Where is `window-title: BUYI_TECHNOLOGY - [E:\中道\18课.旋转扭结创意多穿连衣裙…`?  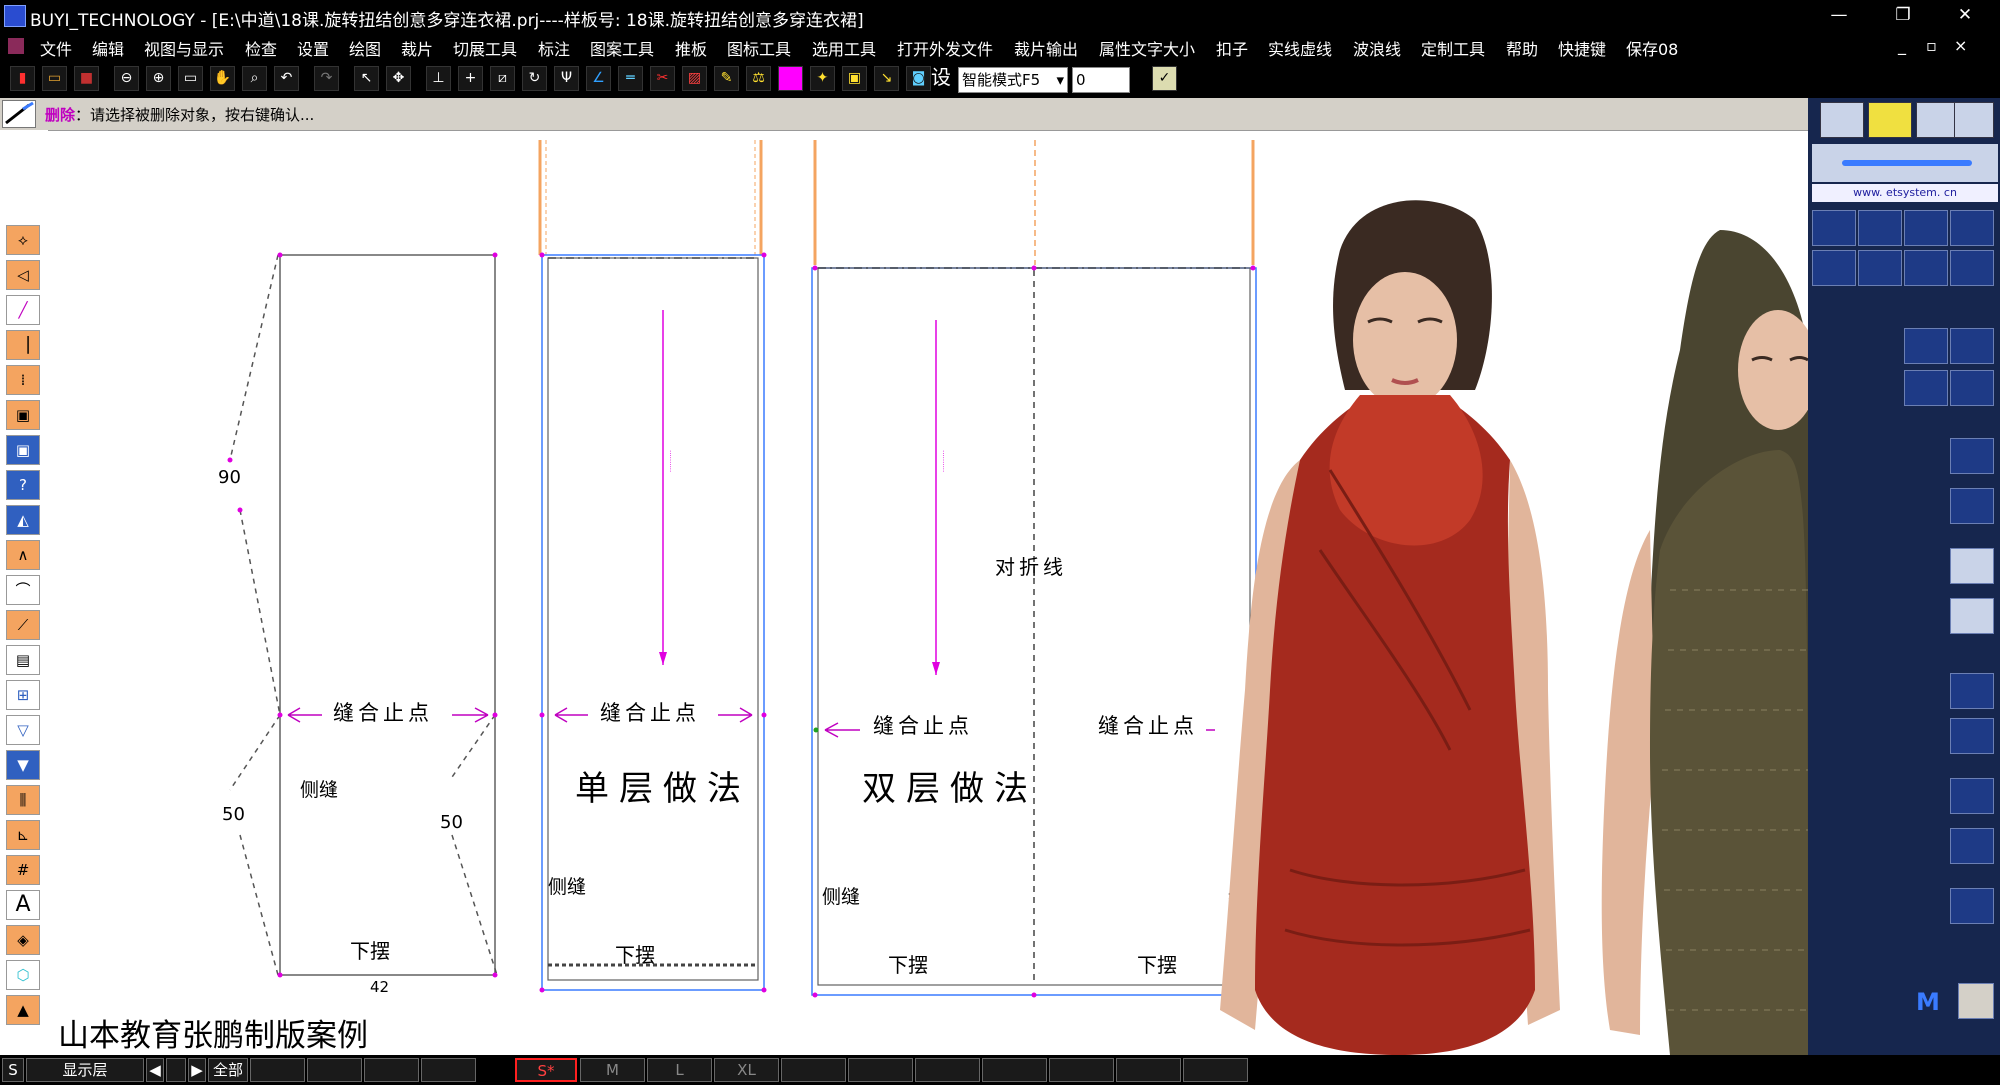
window-title: BUYI_TECHNOLOGY - [E:\中道\18课.旋转扭结创意多穿连衣裙… is located at coordinates (447, 21).